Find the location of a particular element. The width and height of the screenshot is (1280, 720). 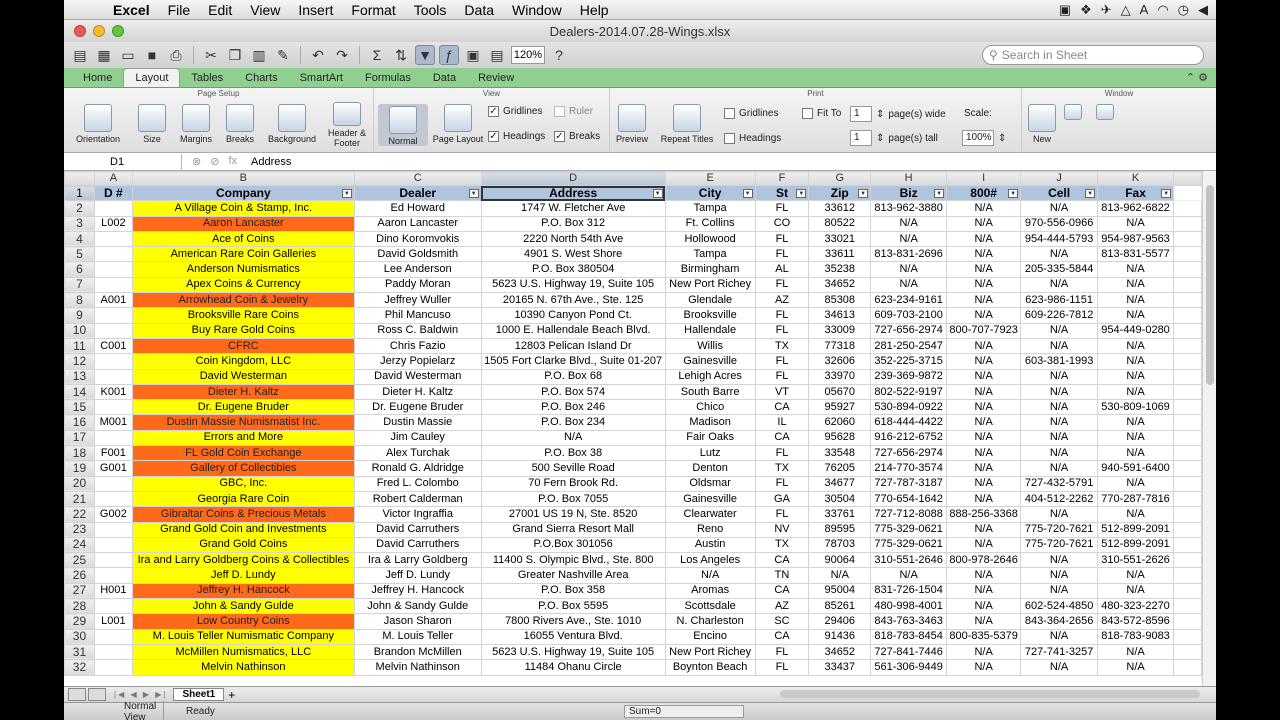

open-icon: ▭ is located at coordinates (128, 55).